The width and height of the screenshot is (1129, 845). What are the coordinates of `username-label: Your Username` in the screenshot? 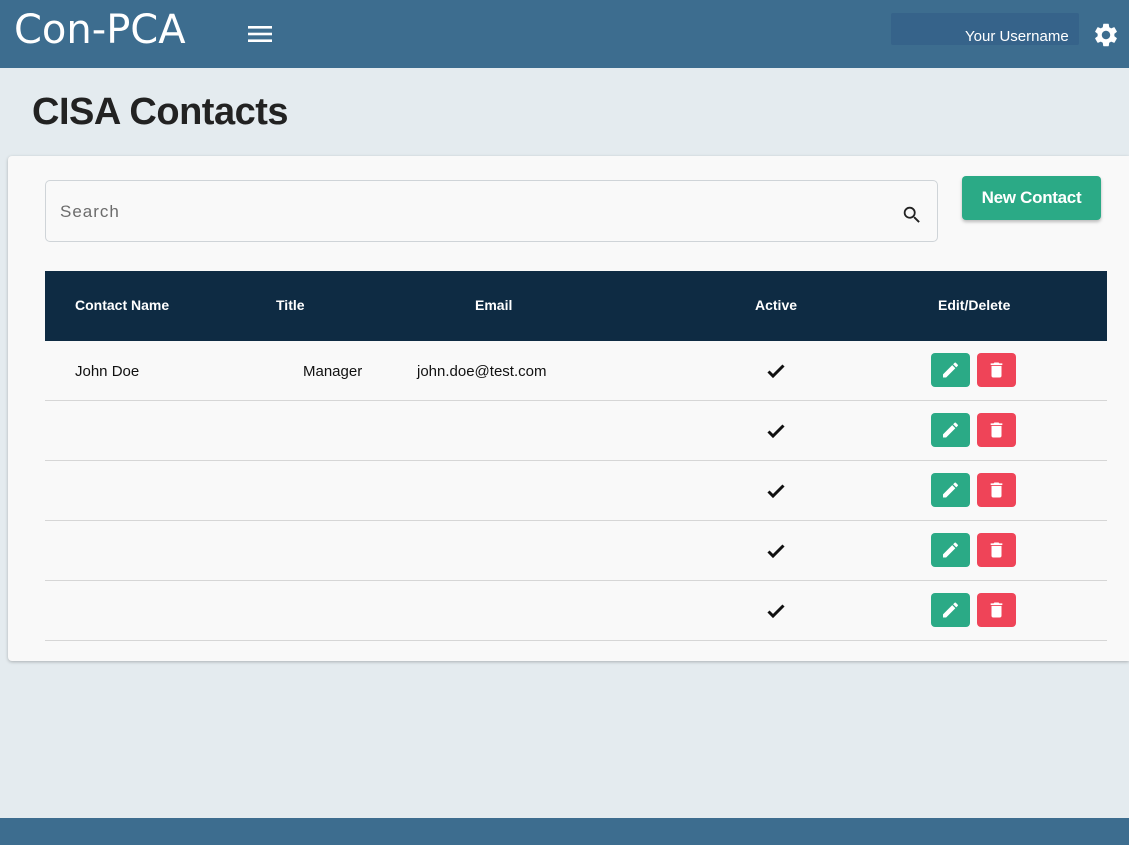 It's located at (1017, 37).